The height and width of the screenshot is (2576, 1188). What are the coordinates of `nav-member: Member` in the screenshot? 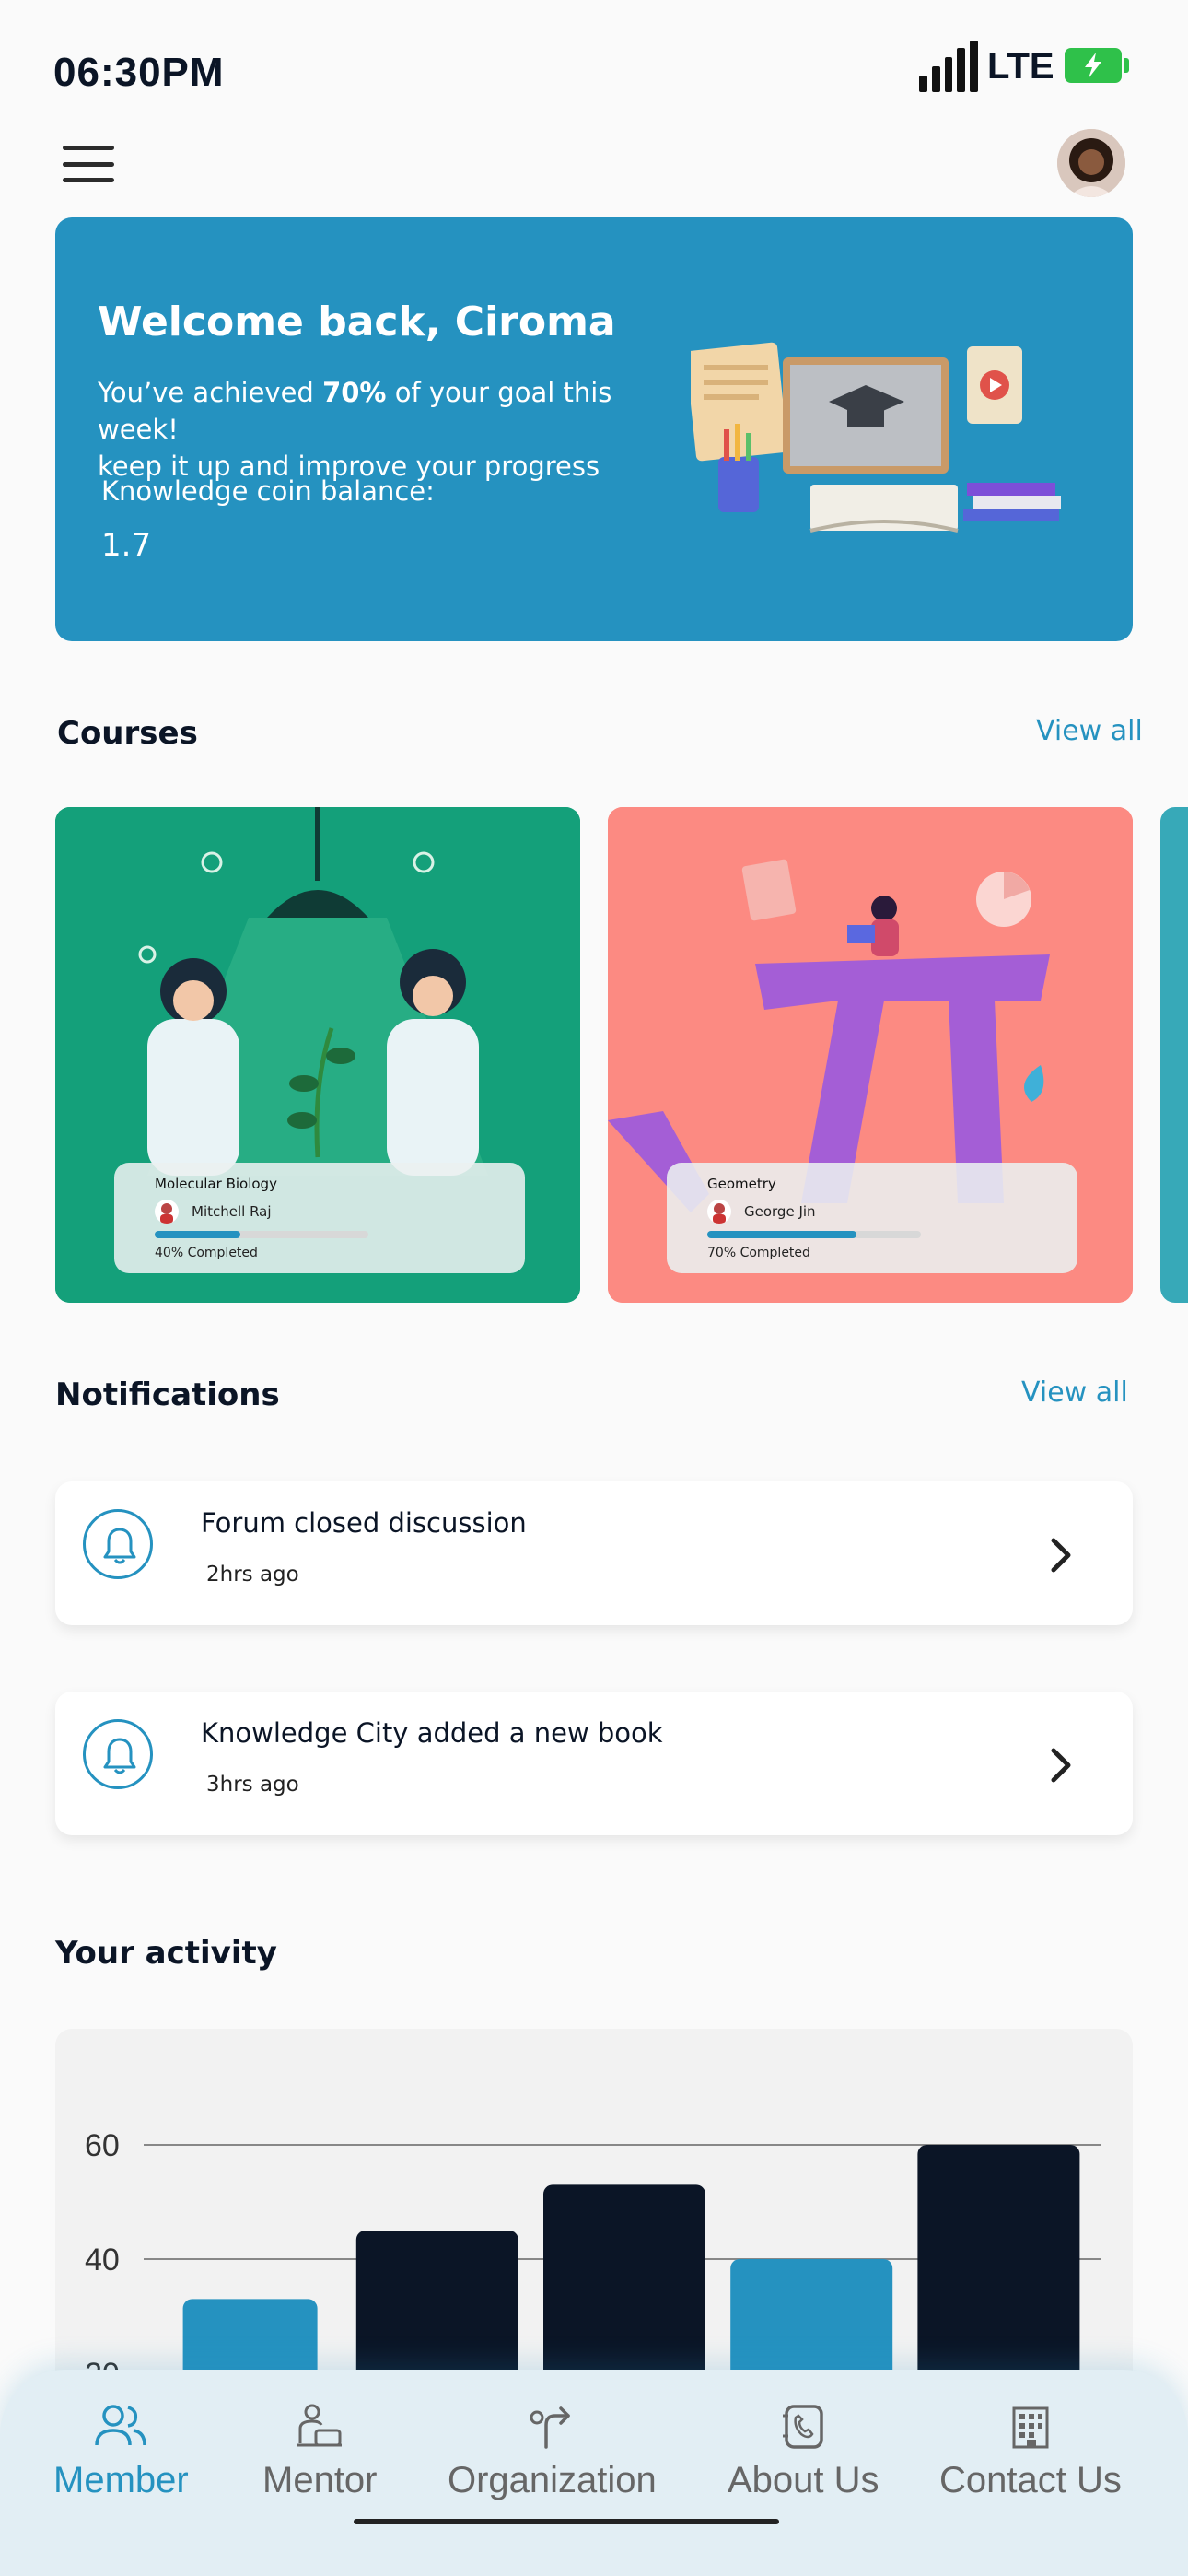 It's located at (121, 2452).